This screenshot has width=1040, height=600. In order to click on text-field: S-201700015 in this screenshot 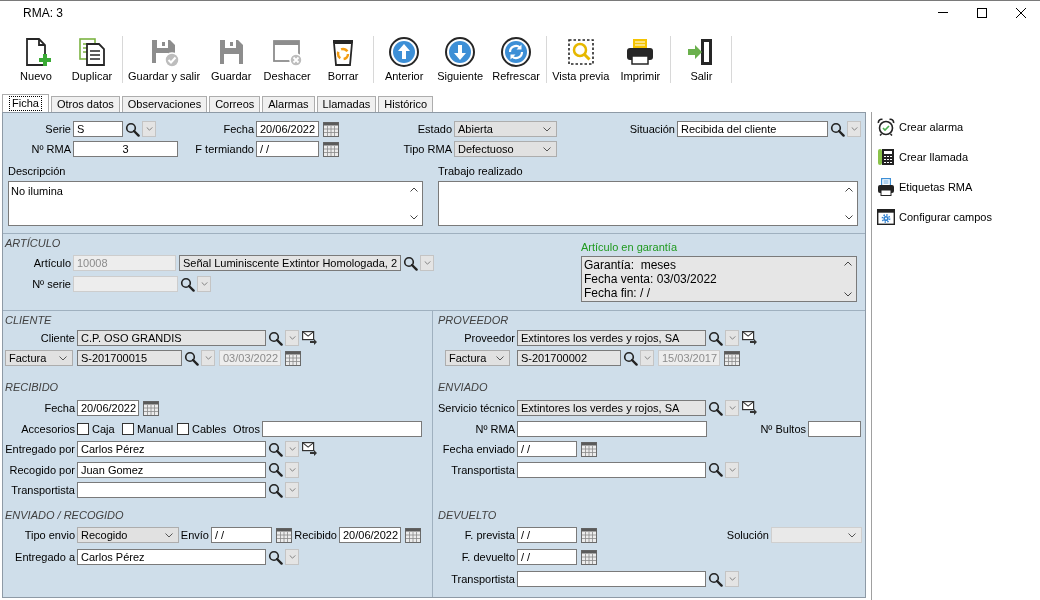, I will do `click(129, 358)`.